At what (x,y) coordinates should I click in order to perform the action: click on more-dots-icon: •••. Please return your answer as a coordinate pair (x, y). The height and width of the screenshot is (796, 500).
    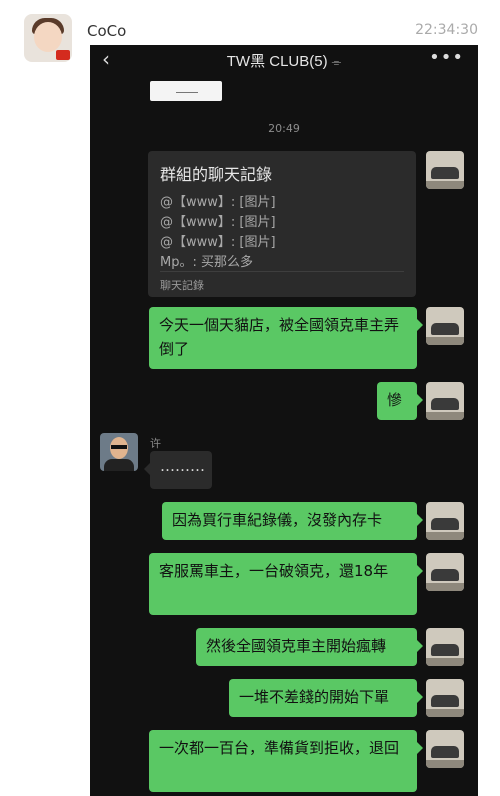
    Looking at the image, I should click on (446, 57).